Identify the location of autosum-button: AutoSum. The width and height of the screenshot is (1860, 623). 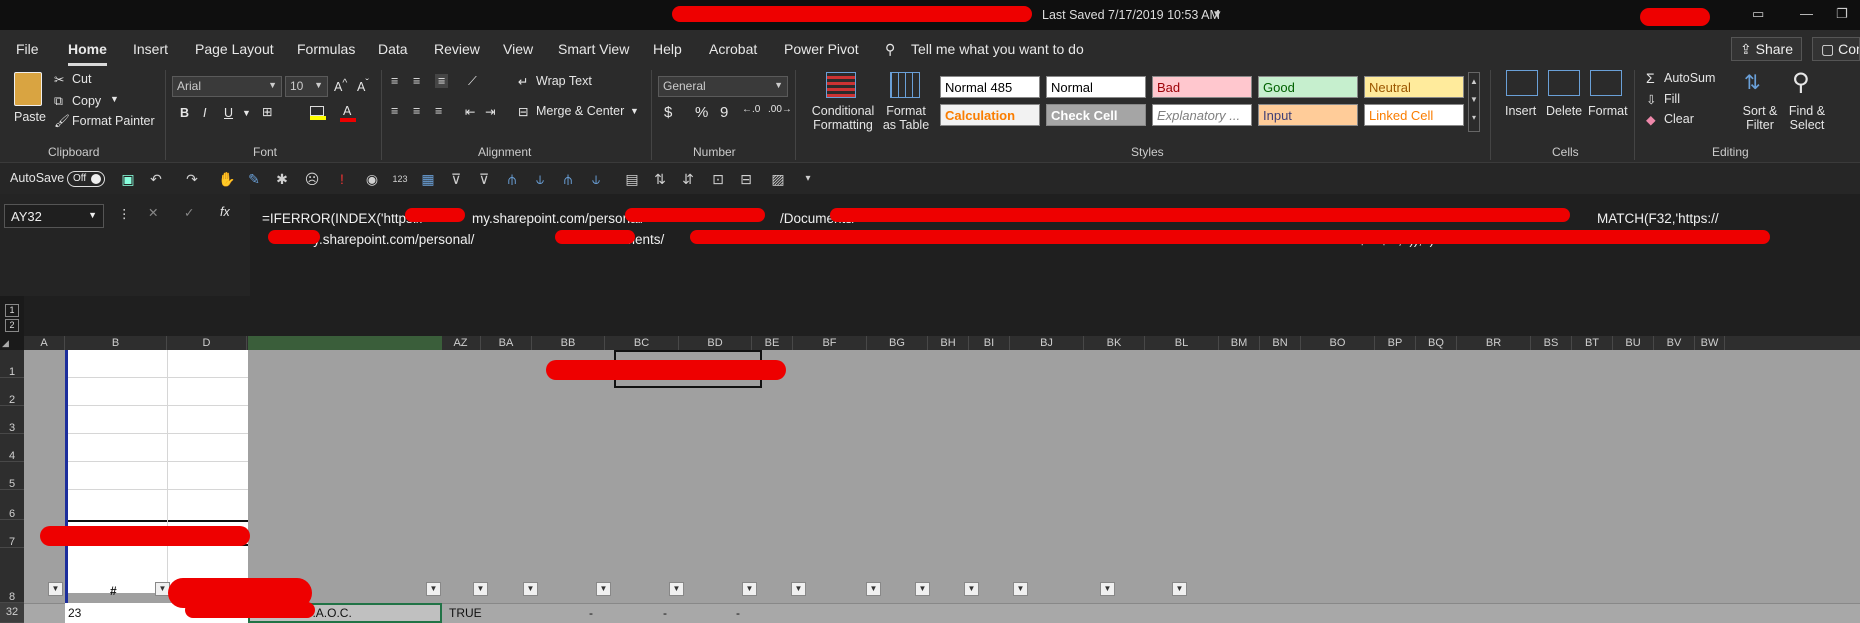
(1689, 78).